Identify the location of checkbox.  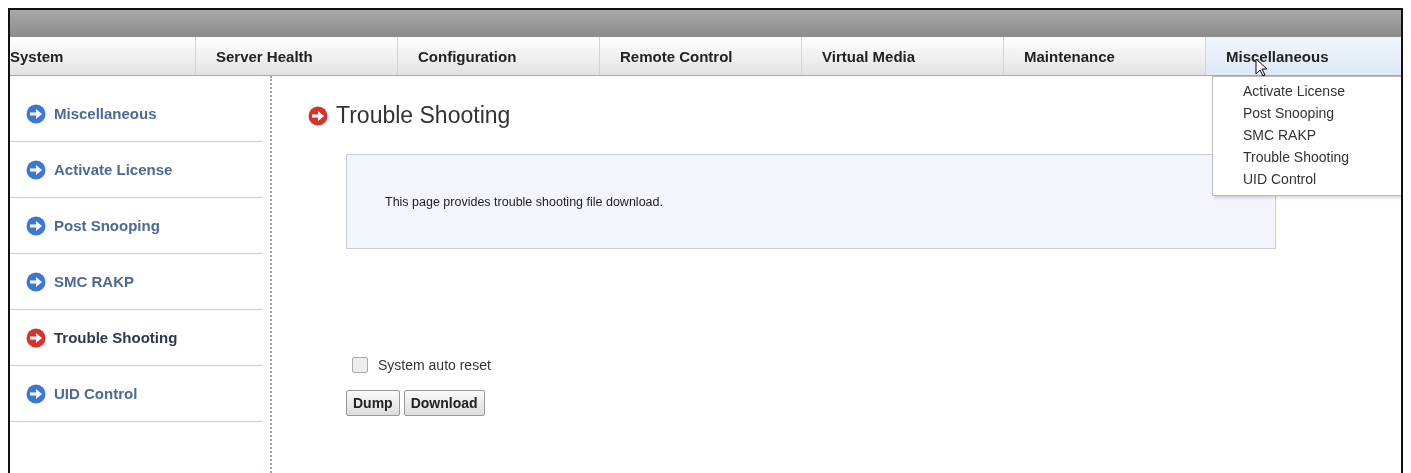
(360, 365).